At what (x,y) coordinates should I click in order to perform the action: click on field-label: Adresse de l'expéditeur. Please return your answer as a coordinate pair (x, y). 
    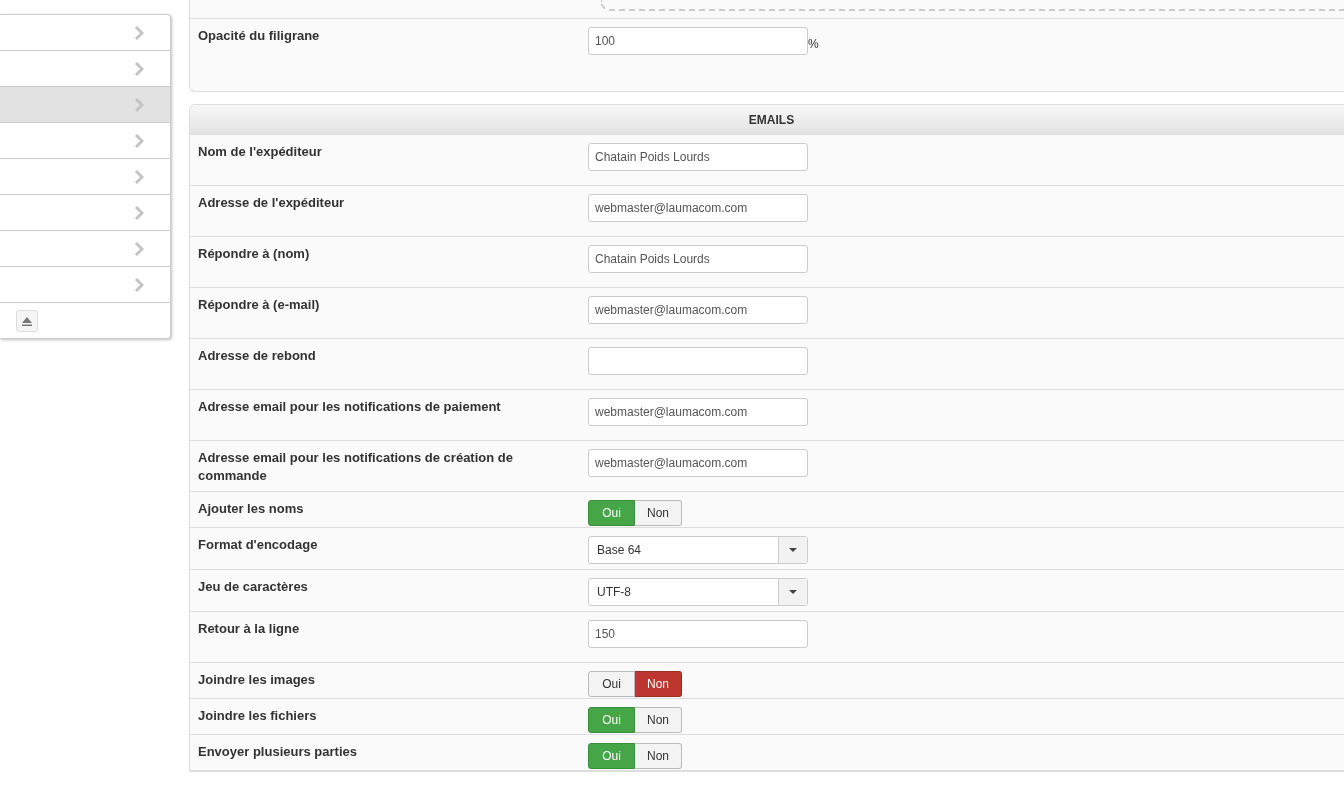
    Looking at the image, I should click on (272, 203).